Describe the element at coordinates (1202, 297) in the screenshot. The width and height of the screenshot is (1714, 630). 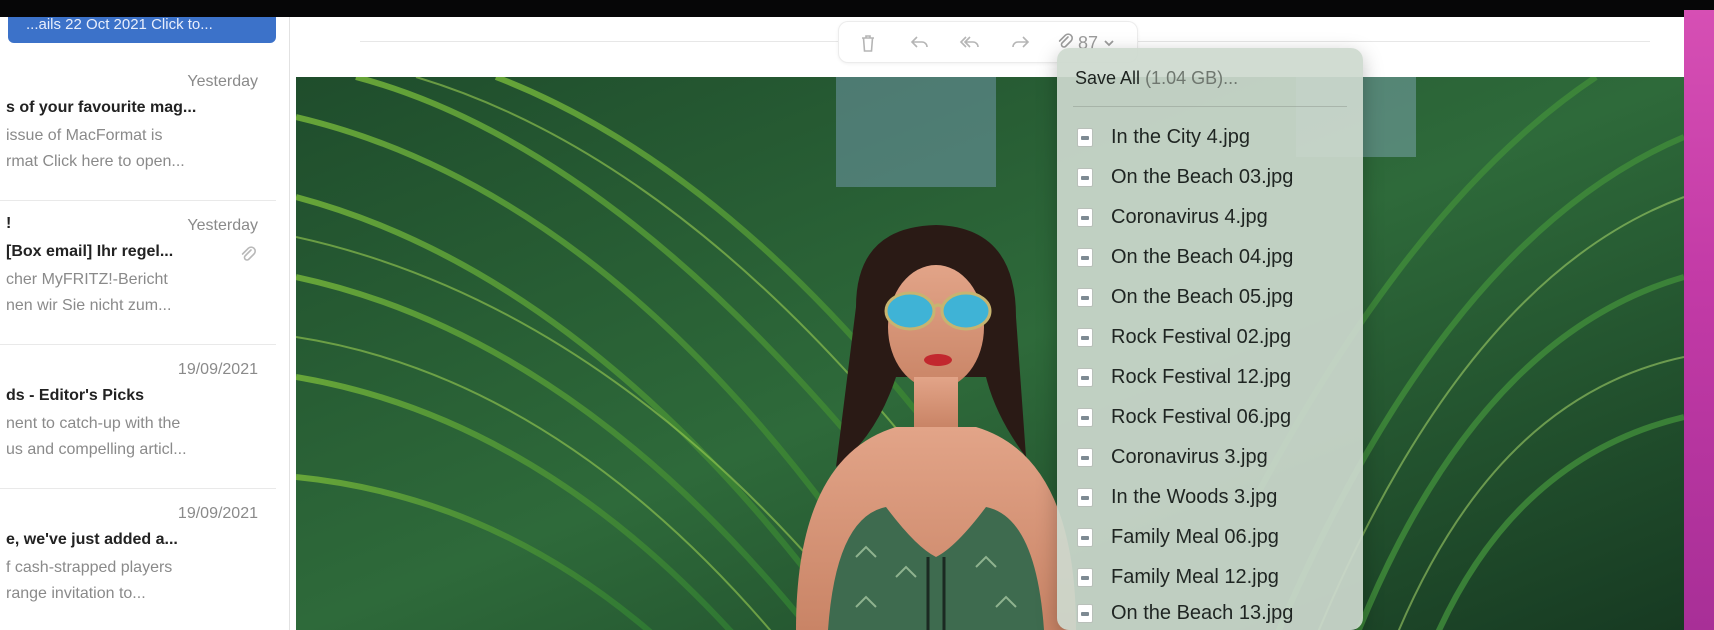
I see `attachment-filename: On the Beach 05.jpg` at that location.